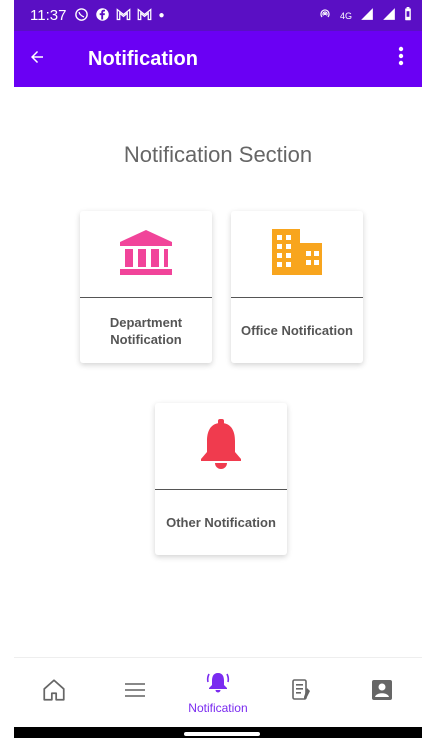 The width and height of the screenshot is (422, 738). I want to click on facebook-icon, so click(102, 16).